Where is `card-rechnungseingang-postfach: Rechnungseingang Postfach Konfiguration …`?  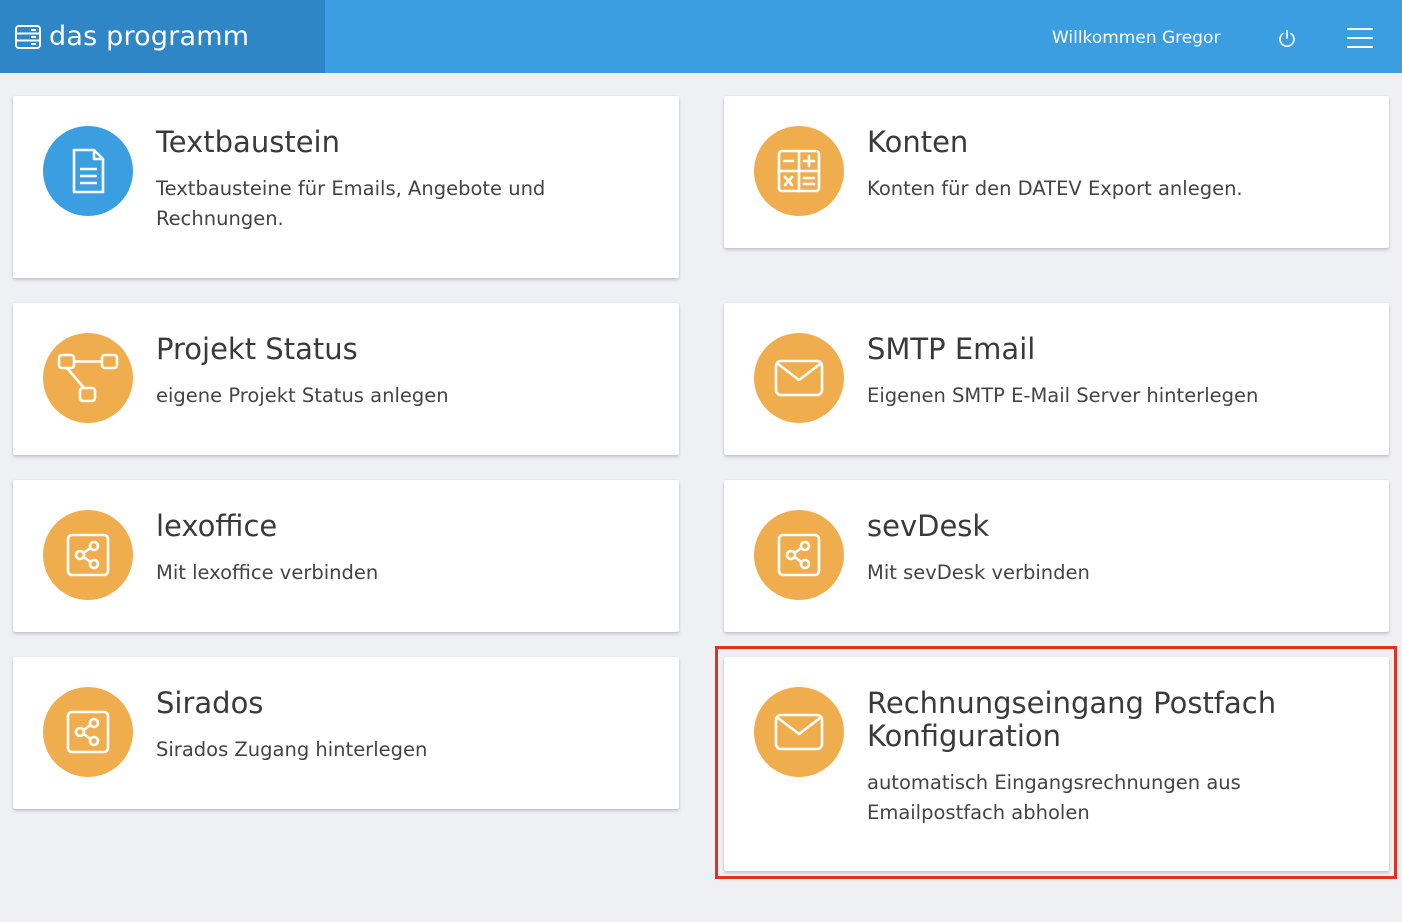 card-rechnungseingang-postfach: Rechnungseingang Postfach Konfiguration … is located at coordinates (1056, 764).